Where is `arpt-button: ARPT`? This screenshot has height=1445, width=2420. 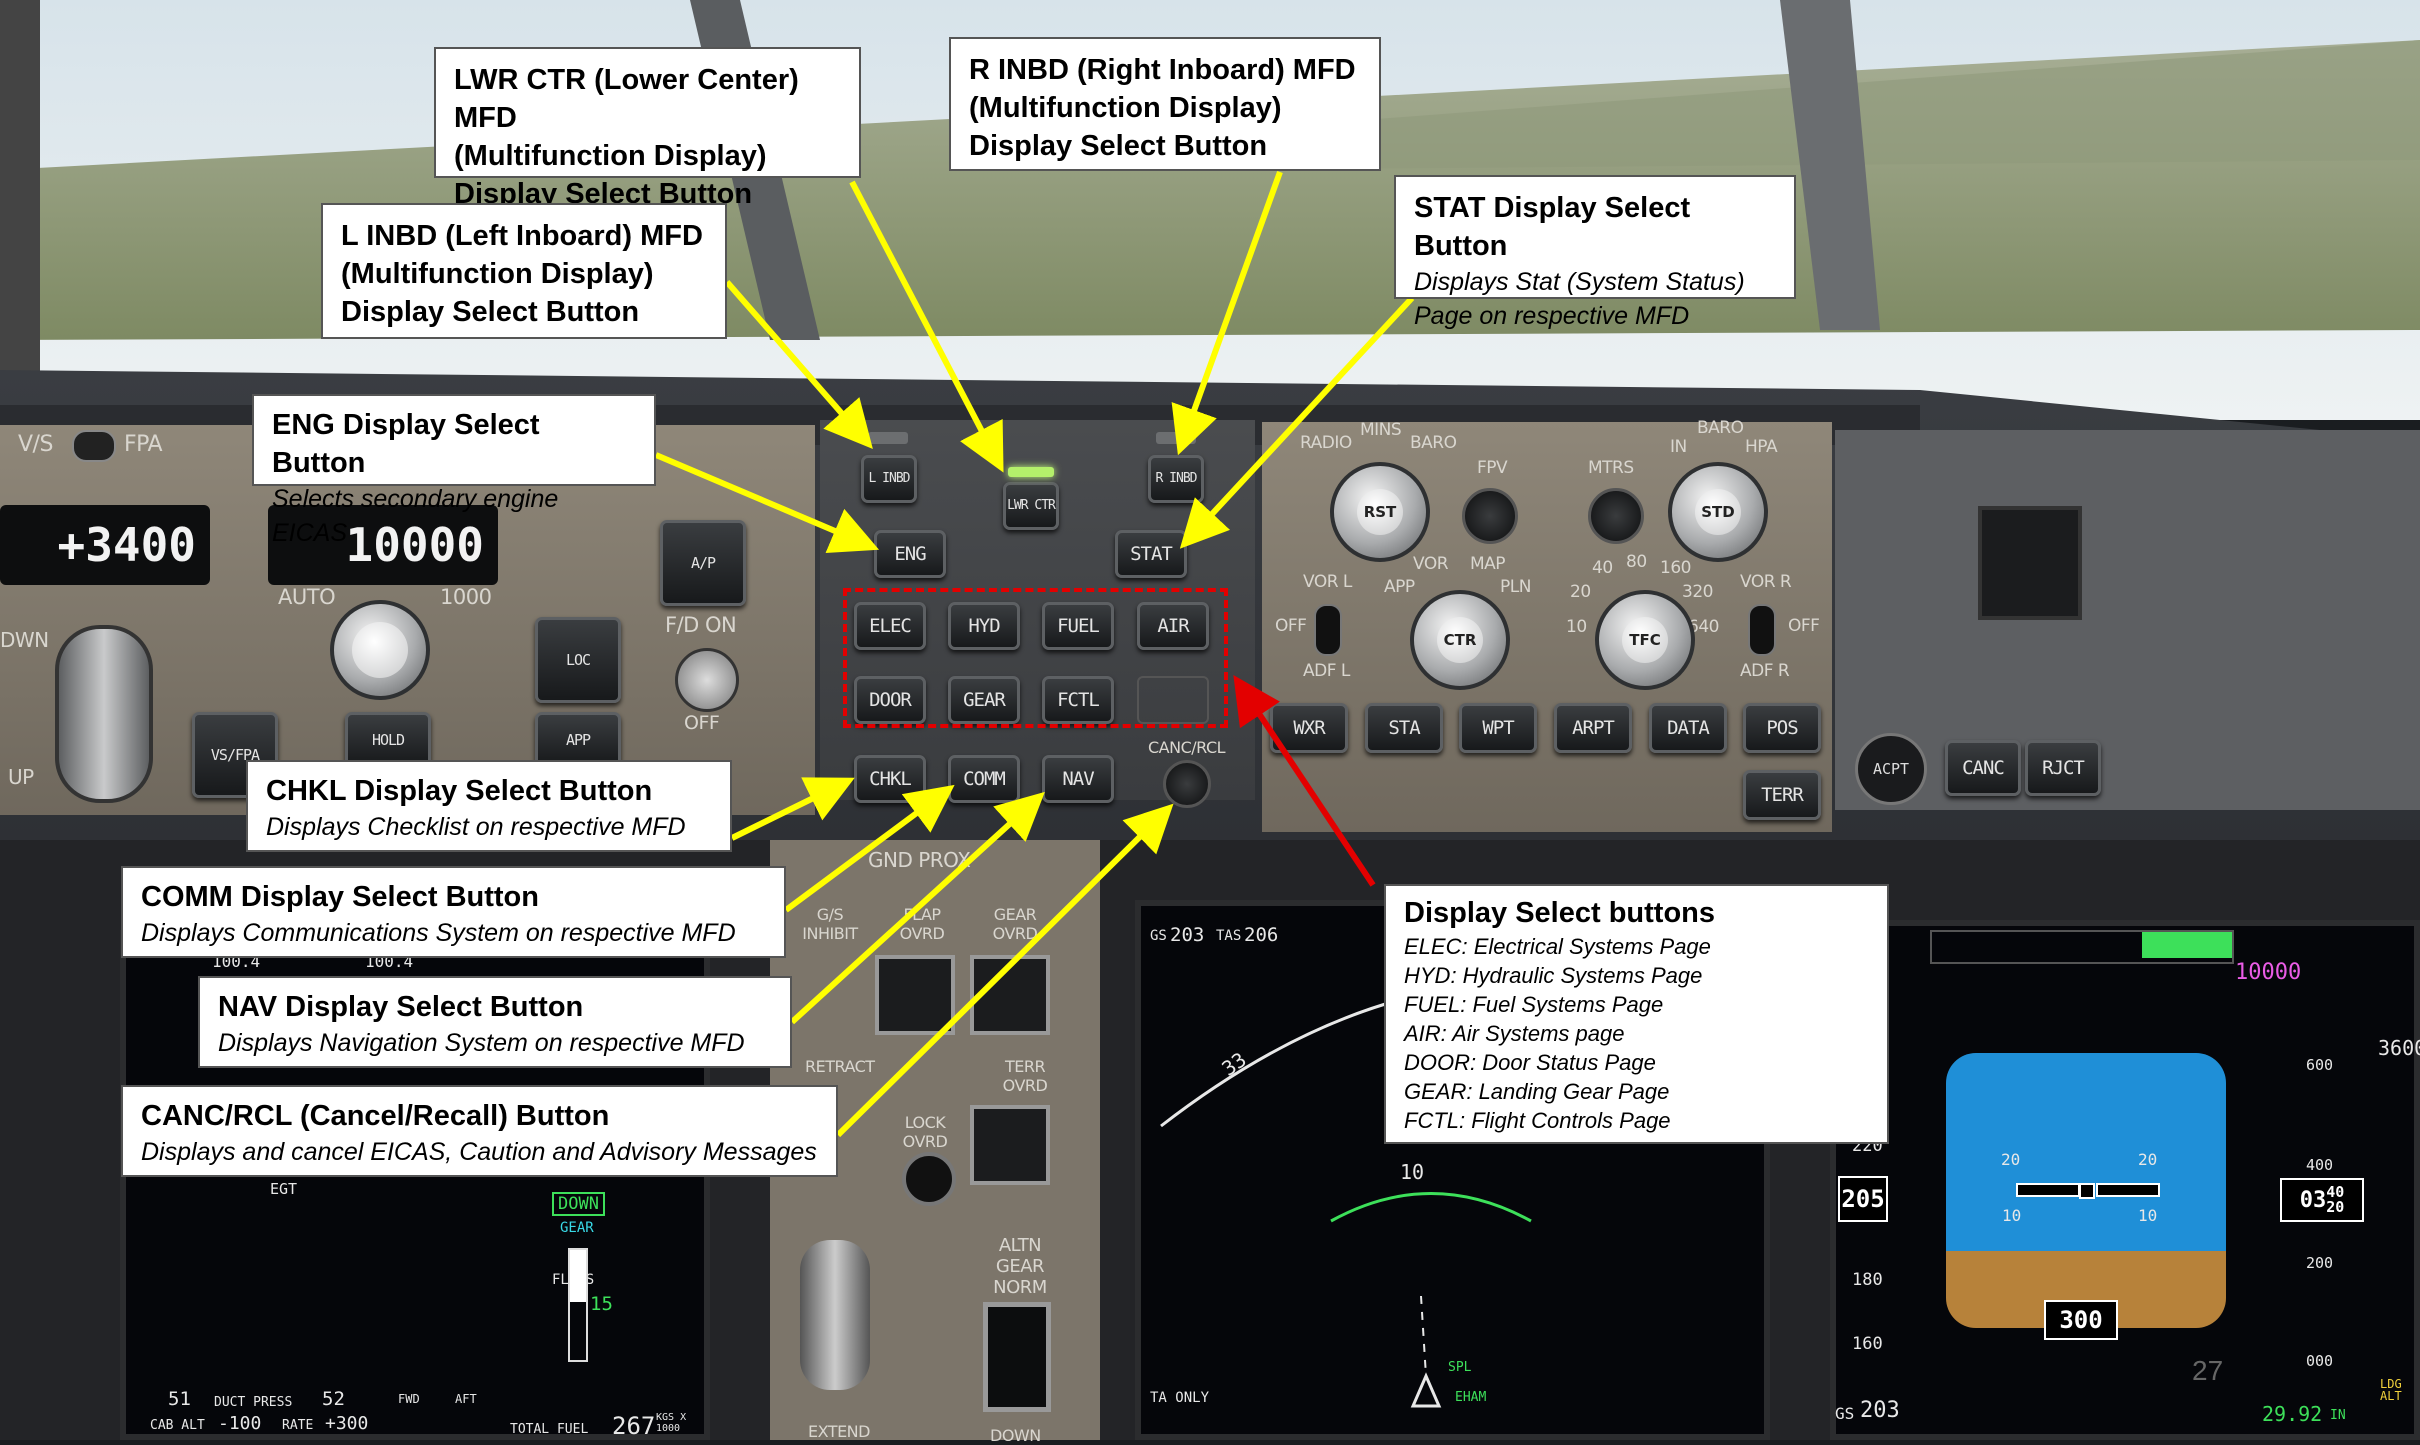 arpt-button: ARPT is located at coordinates (1593, 728).